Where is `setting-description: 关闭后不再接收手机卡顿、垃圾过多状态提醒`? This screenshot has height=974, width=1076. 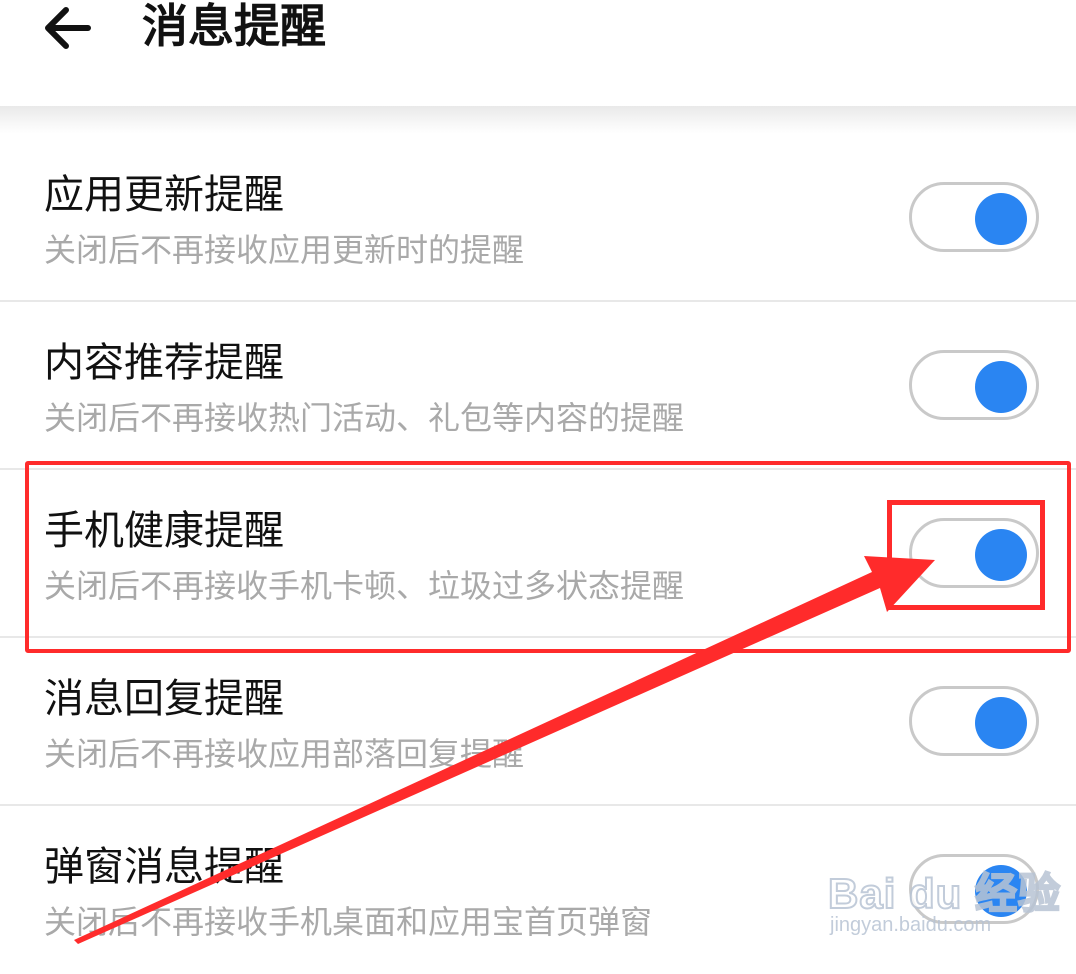 setting-description: 关闭后不再接收手机卡顿、垃圾过多状态提醒 is located at coordinates (364, 586).